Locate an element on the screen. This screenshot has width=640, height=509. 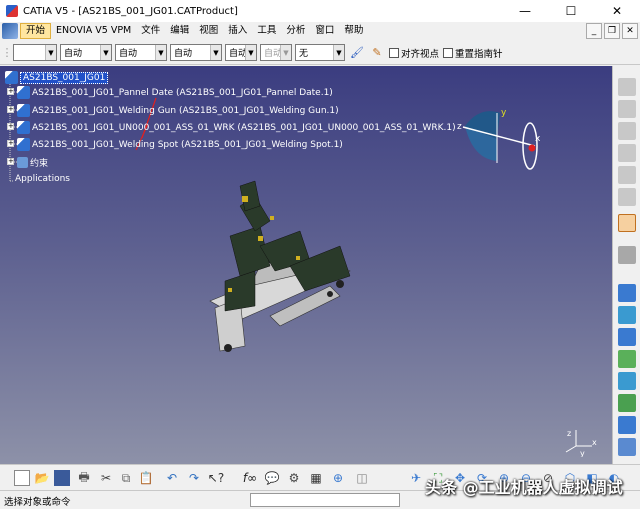
product-icon is located at coordinates (10, 31).